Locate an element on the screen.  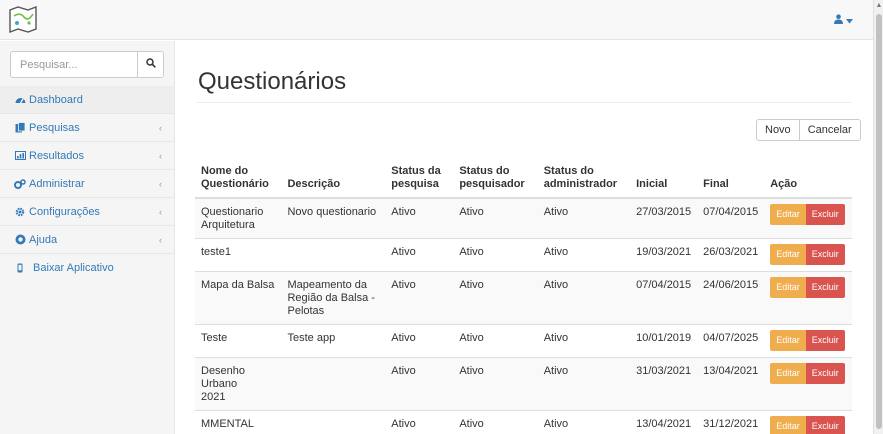
col-header-start: Inicial is located at coordinates (664, 181).